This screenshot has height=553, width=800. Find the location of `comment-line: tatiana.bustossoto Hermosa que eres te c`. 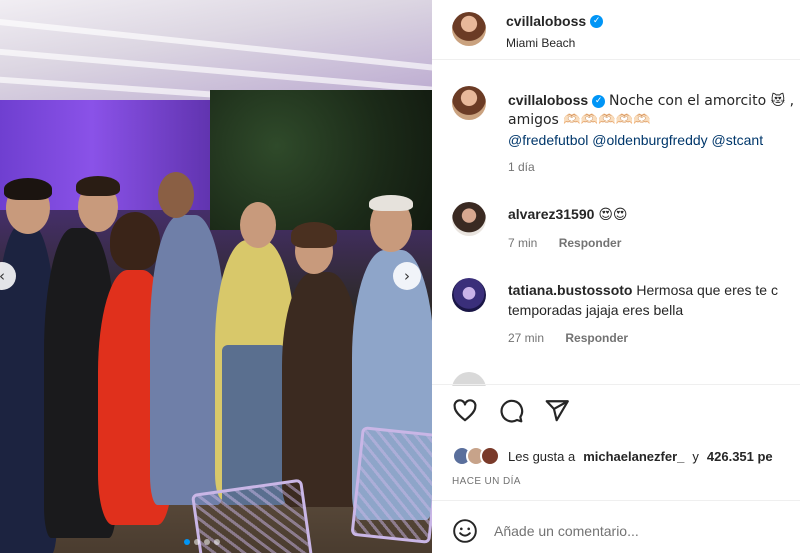

comment-line: tatiana.bustossoto Hermosa que eres te c is located at coordinates (643, 290).